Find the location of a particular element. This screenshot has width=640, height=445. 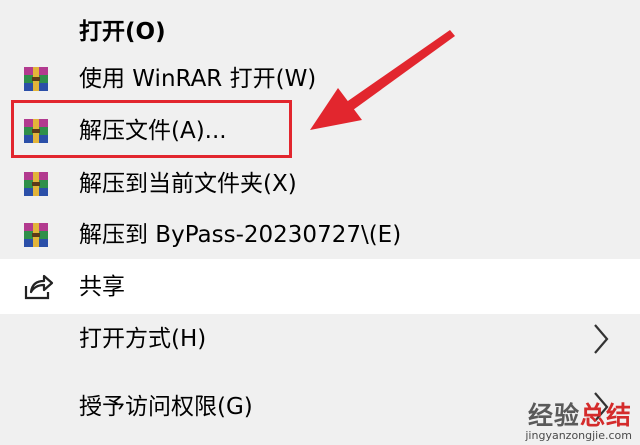

menu-item-open-with-winrar-label: 使用 WinRAR 打开(W) is located at coordinates (198, 78).